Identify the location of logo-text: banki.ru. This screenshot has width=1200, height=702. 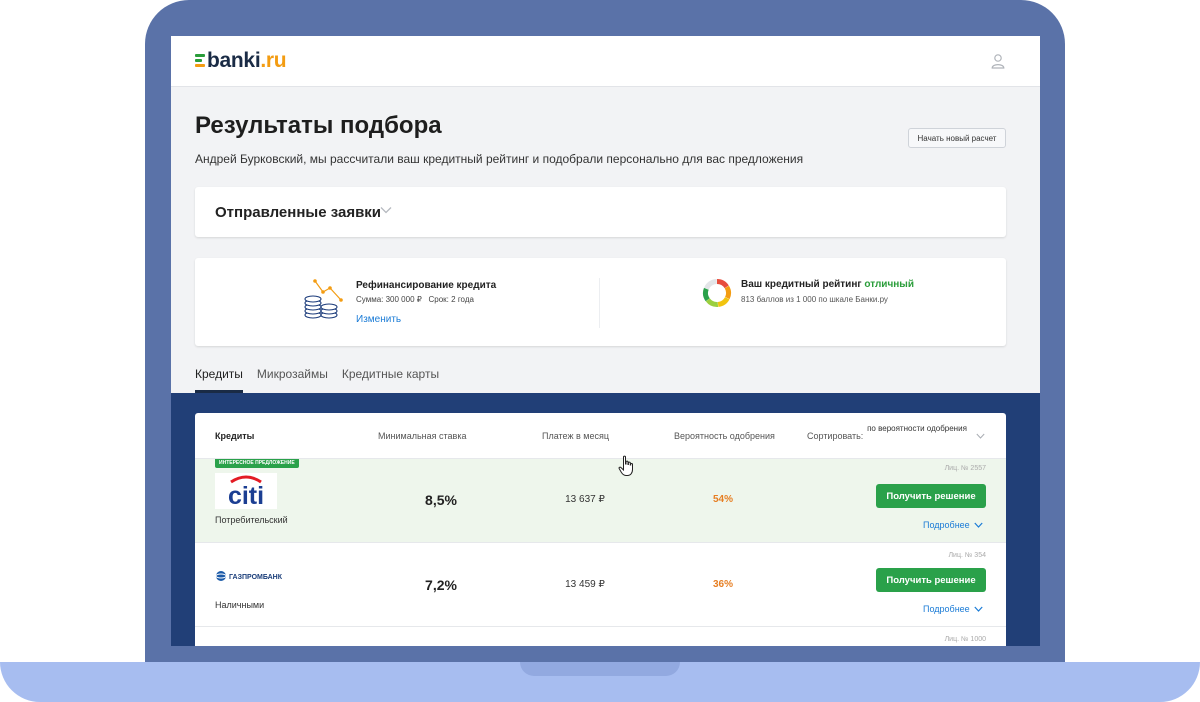
(247, 60).